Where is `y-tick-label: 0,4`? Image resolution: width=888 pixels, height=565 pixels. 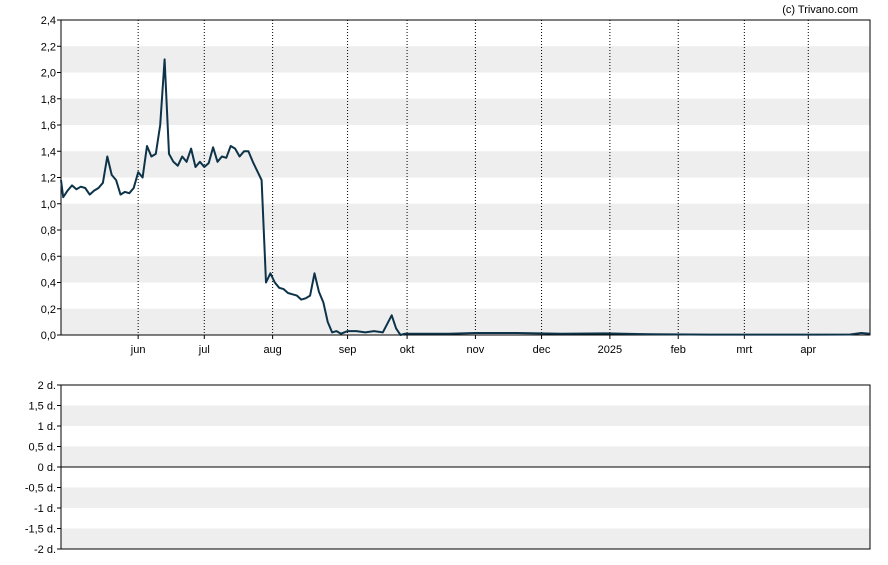 y-tick-label: 0,4 is located at coordinates (48, 284).